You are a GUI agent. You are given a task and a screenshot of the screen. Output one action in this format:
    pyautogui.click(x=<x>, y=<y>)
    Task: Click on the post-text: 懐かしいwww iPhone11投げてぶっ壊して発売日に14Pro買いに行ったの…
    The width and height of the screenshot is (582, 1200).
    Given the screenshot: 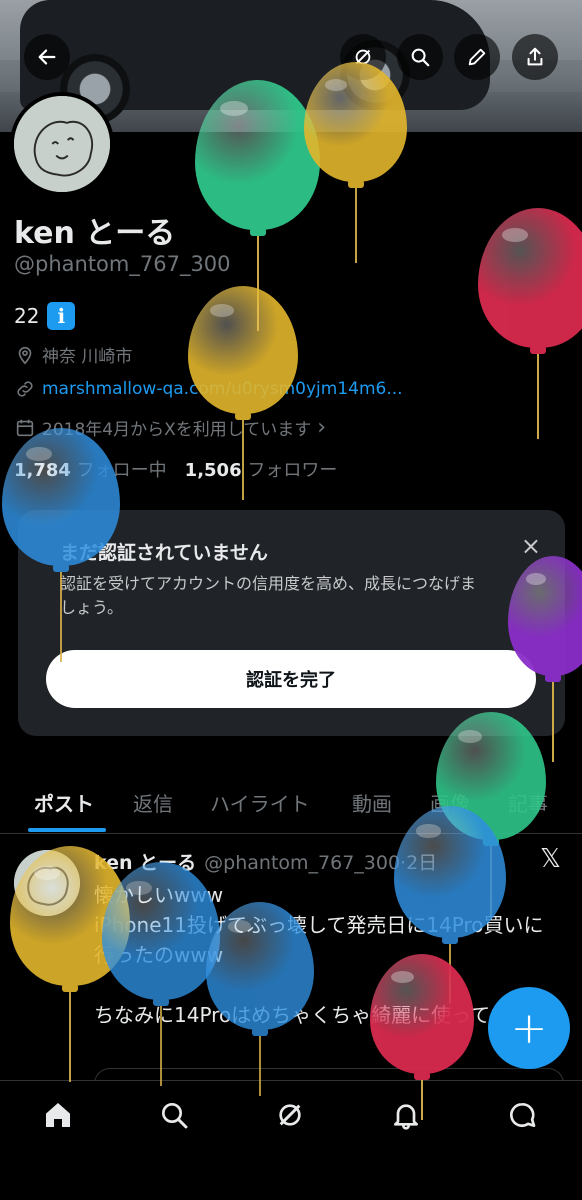 What is the action you would take?
    pyautogui.click(x=319, y=955)
    